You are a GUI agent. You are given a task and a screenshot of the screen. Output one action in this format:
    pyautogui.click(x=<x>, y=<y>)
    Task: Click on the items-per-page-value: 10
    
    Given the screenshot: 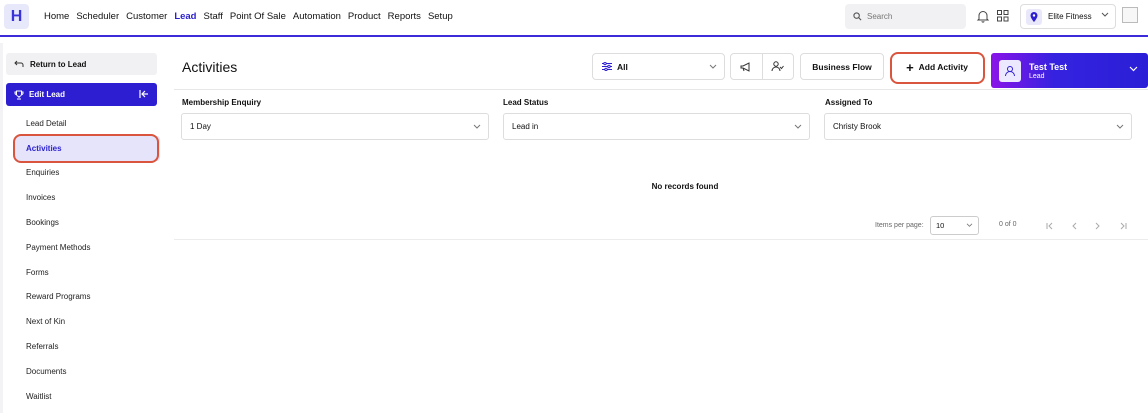 What is the action you would take?
    pyautogui.click(x=940, y=225)
    